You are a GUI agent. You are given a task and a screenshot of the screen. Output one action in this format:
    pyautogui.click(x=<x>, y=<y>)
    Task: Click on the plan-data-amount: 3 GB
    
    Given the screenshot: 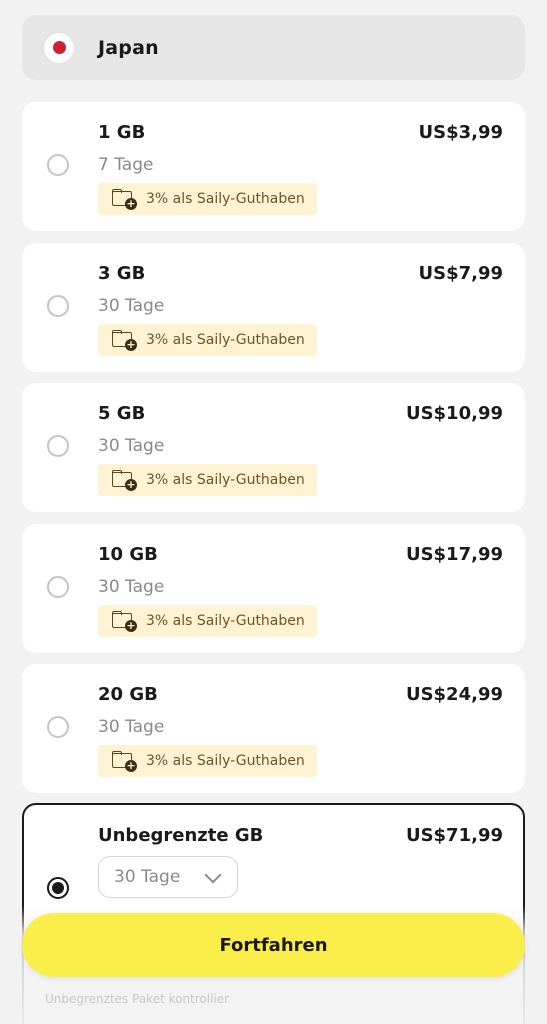 What is the action you would take?
    pyautogui.click(x=122, y=273)
    